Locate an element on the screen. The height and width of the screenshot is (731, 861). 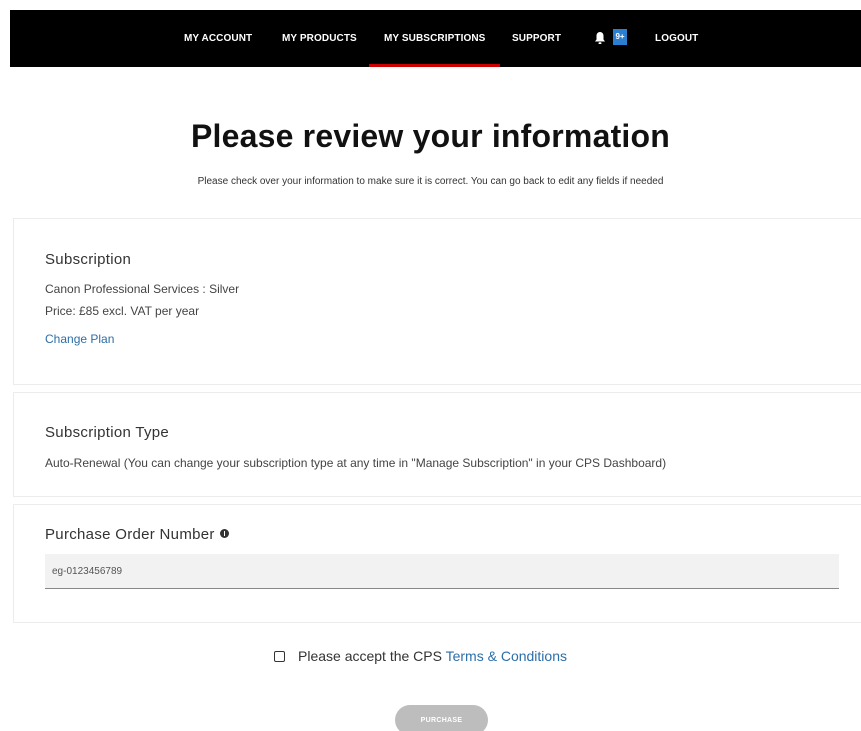
nav-my-products: MY PRODUCTS is located at coordinates (319, 38).